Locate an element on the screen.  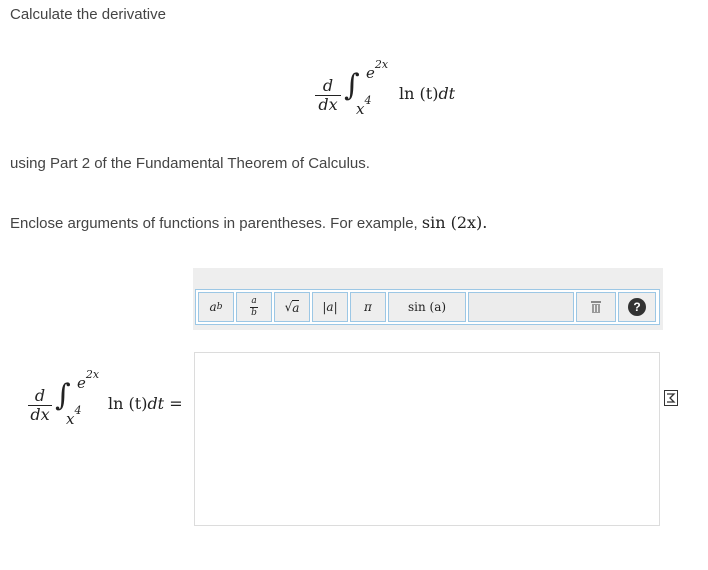
formula-icon is located at coordinates (671, 400).